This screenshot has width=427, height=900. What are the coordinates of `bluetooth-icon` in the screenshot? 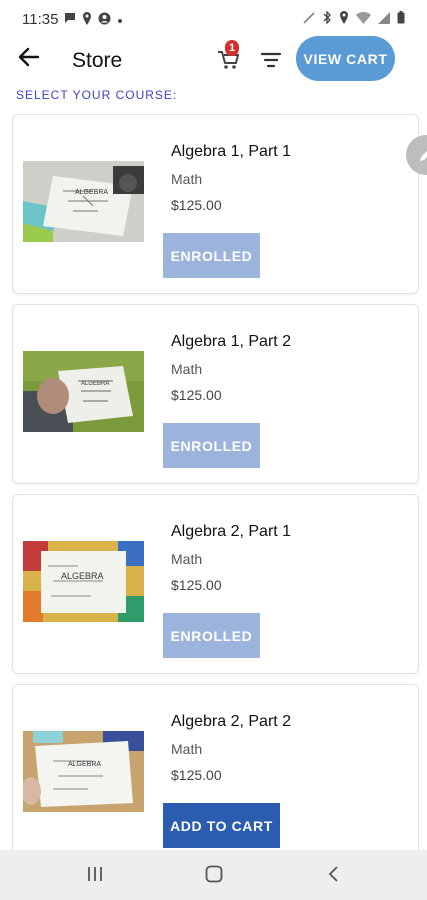 It's located at (327, 18).